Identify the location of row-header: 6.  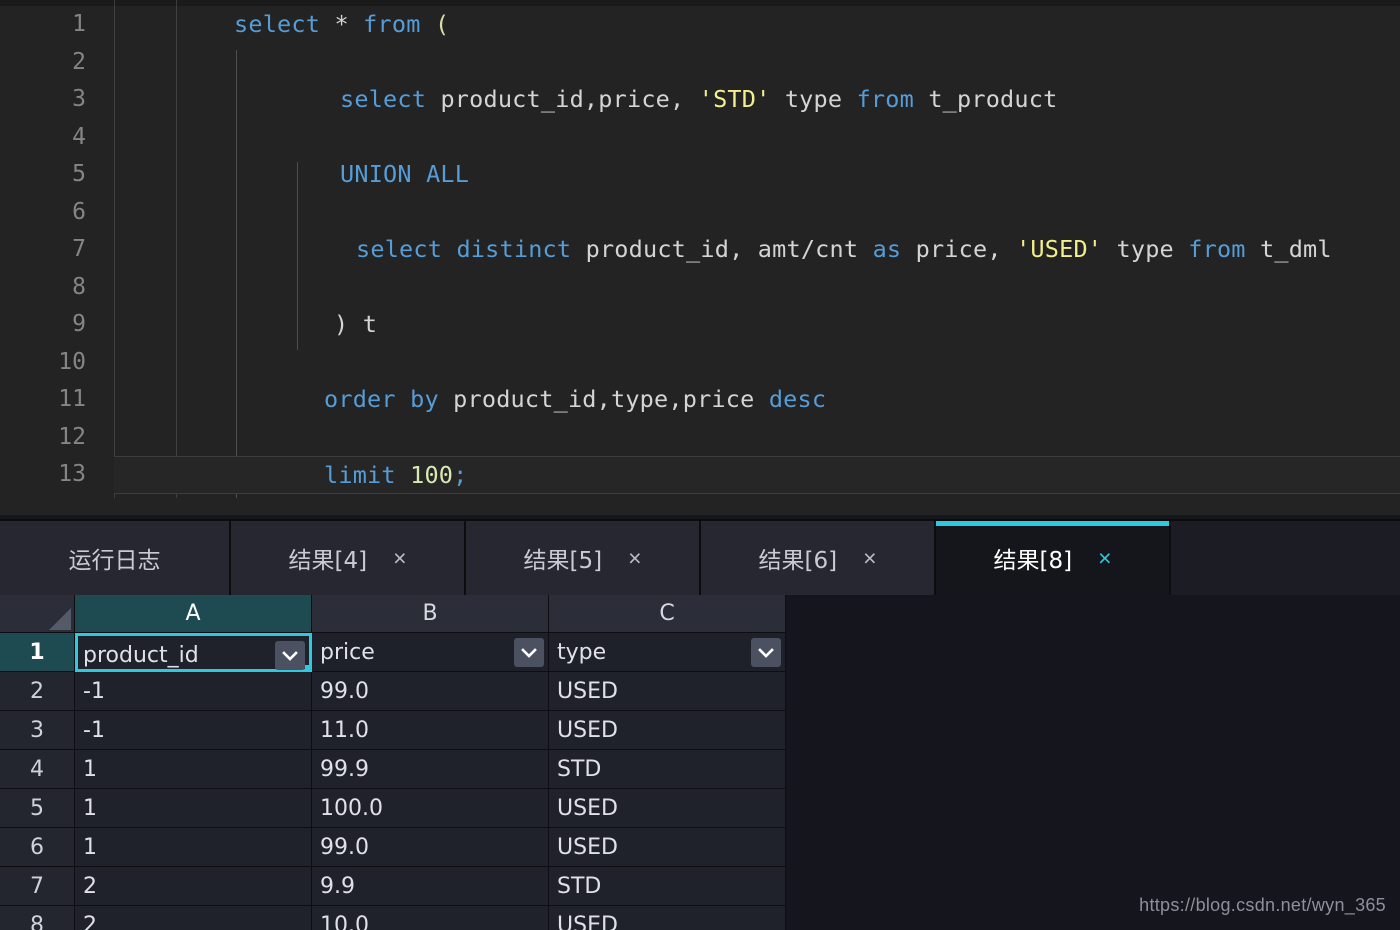
(37, 847).